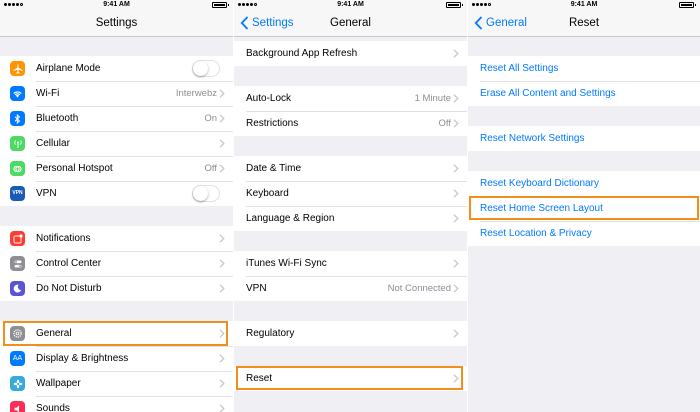 This screenshot has width=700, height=412. What do you see at coordinates (302, 53) in the screenshot?
I see `row-label: Background App Refresh` at bounding box center [302, 53].